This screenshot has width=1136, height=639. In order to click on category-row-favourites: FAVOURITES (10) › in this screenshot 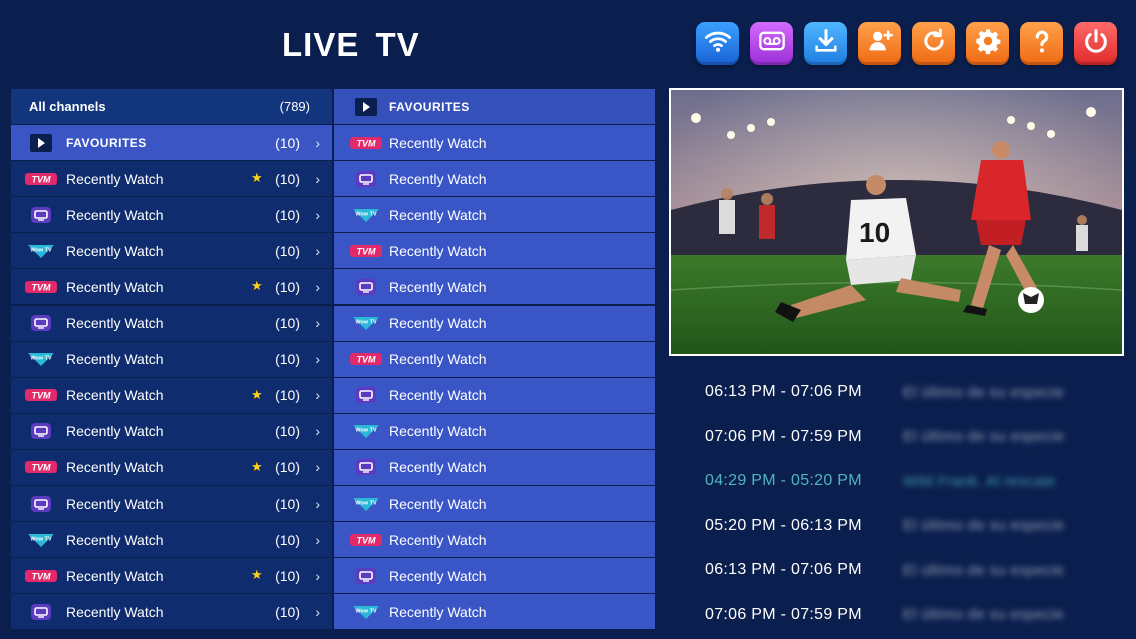, I will do `click(171, 143)`.